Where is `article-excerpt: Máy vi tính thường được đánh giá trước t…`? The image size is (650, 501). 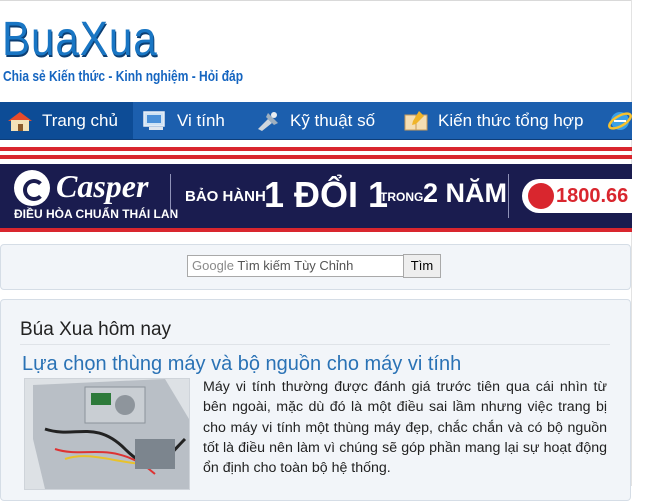 article-excerpt: Máy vi tính thường được đánh giá trước t… is located at coordinates (405, 428).